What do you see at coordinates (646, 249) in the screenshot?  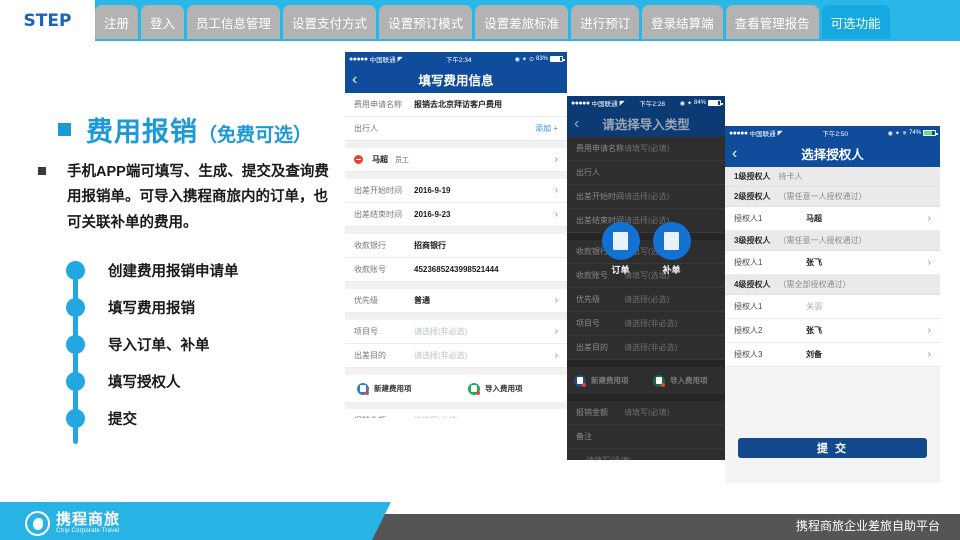 I see `import-type-modal: 订单 补单` at bounding box center [646, 249].